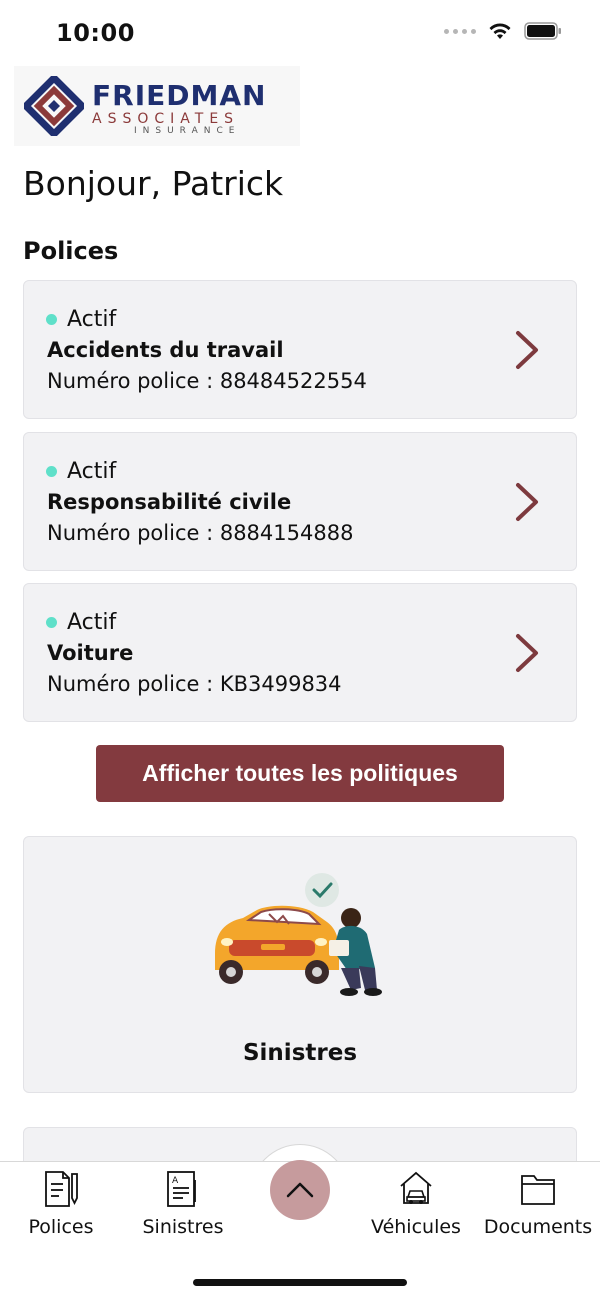 Image resolution: width=600 pixels, height=1298 pixels. I want to click on company-logo: FRIEDMAN ASSOCIATES INSURANCE, so click(157, 106).